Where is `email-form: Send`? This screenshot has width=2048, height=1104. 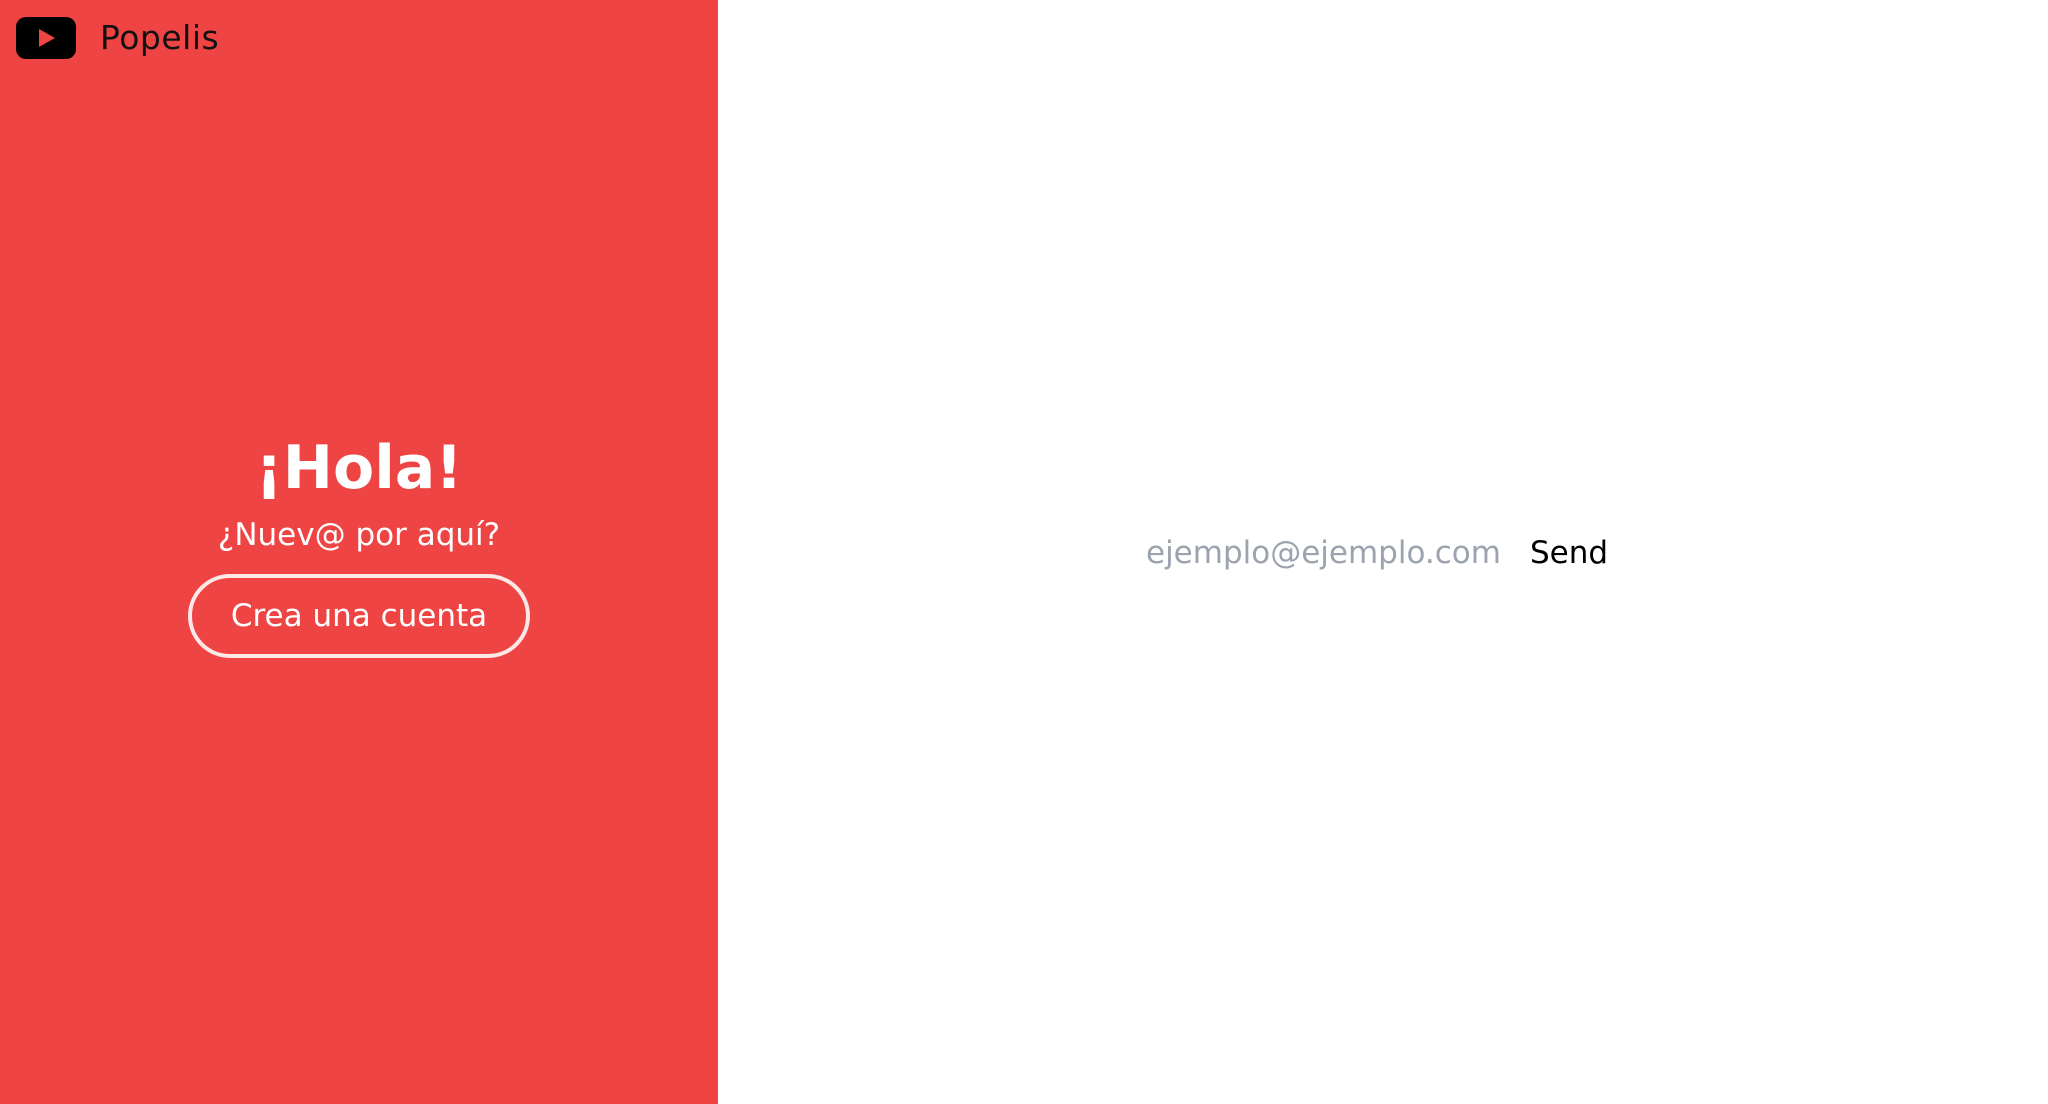
email-form: Send is located at coordinates (1374, 553).